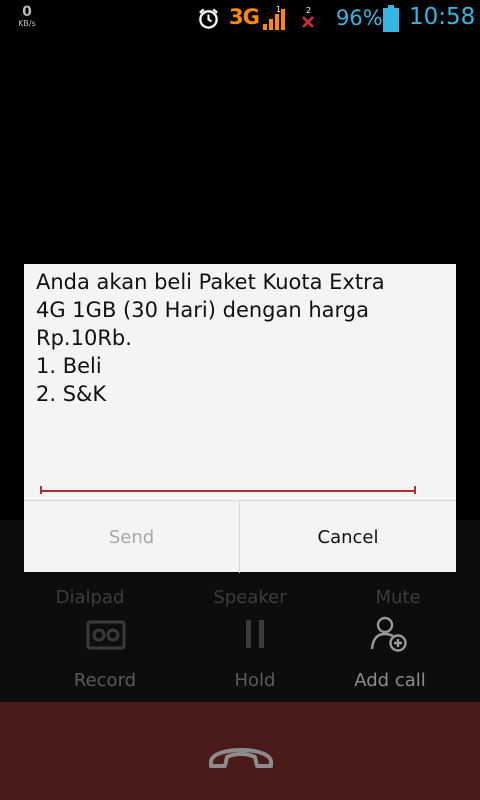  I want to click on battery-percent: 96%, so click(359, 18).